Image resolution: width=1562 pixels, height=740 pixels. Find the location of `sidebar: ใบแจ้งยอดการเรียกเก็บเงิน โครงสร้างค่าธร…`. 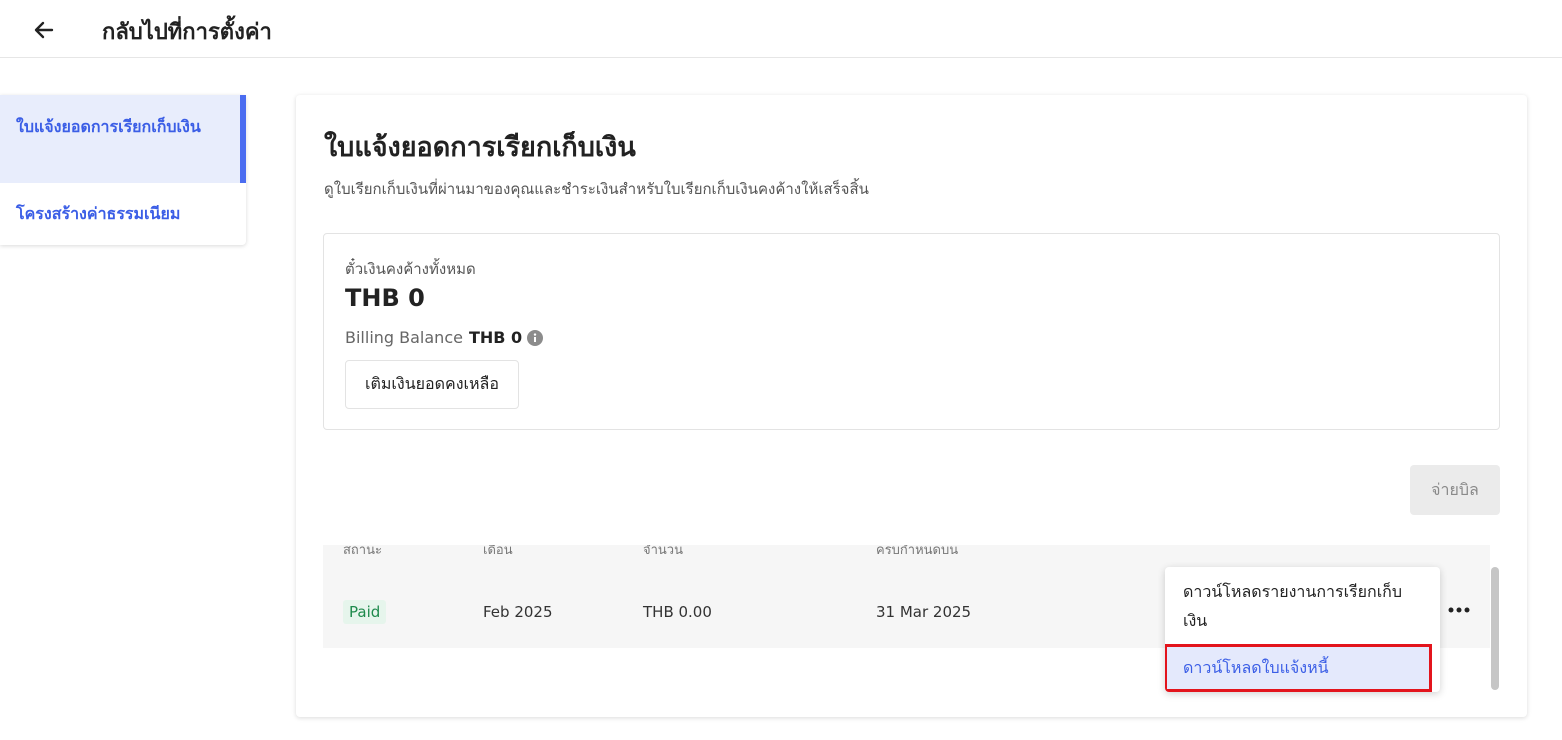

sidebar: ใบแจ้งยอดการเรียกเก็บเงิน โครงสร้างค่าธร… is located at coordinates (123, 170).